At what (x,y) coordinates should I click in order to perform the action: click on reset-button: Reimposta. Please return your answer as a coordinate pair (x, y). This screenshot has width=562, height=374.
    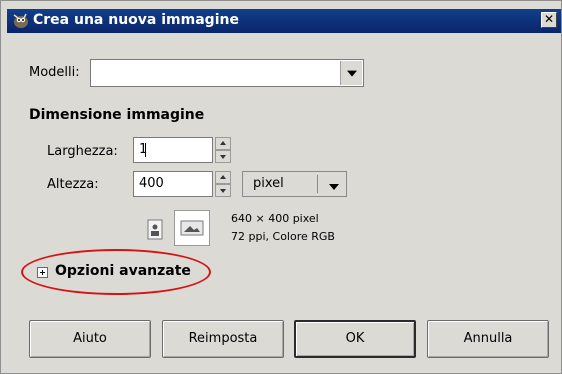
    Looking at the image, I should click on (223, 339).